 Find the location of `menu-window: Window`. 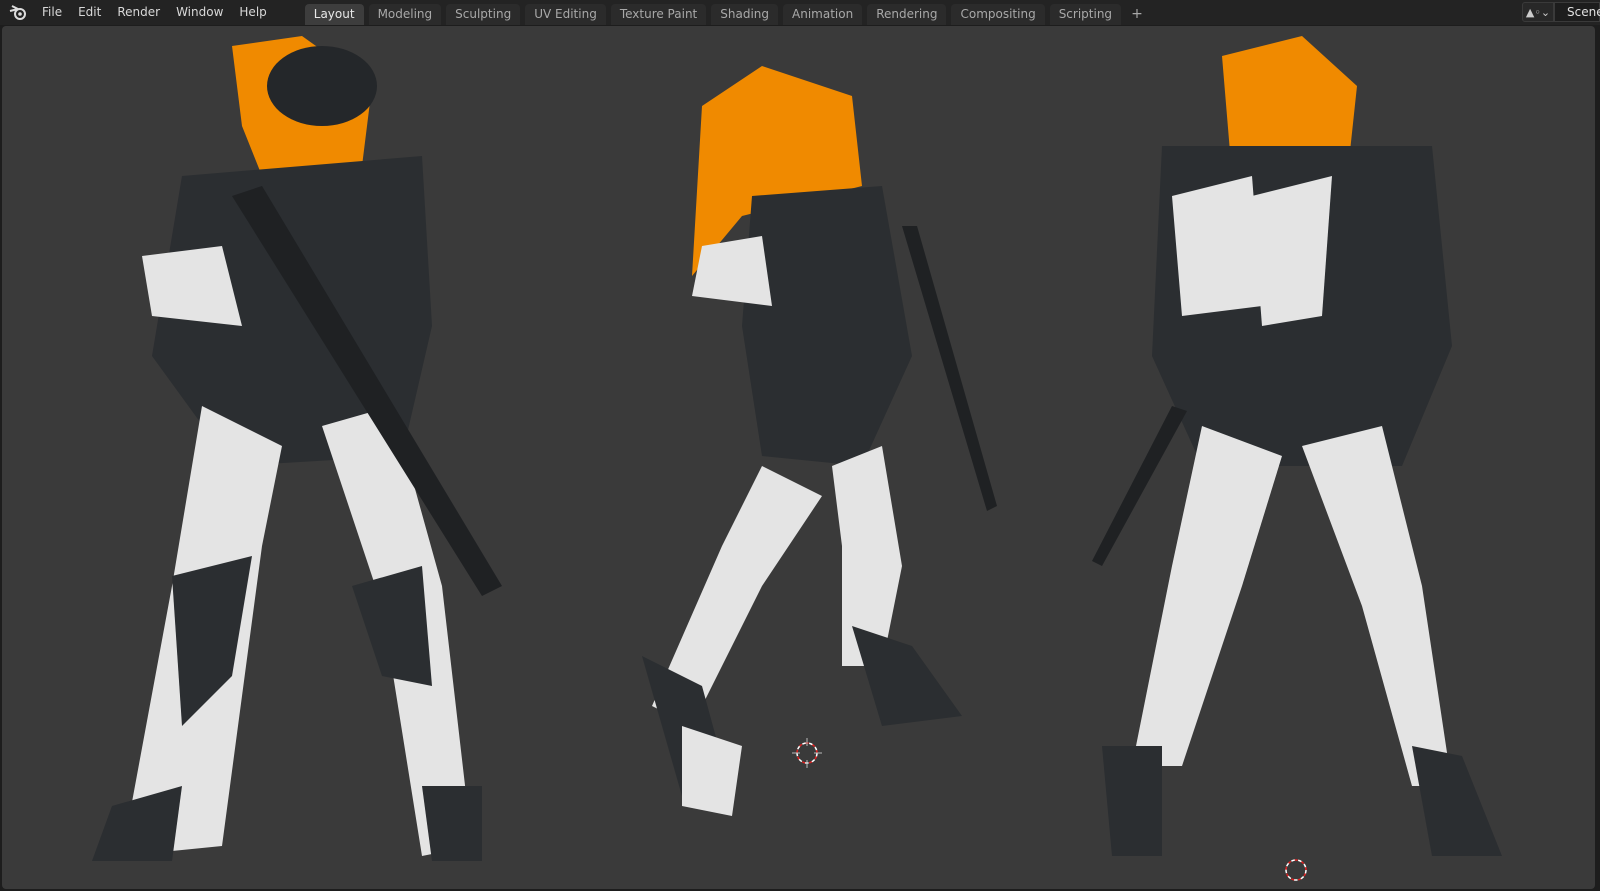

menu-window: Window is located at coordinates (199, 12).